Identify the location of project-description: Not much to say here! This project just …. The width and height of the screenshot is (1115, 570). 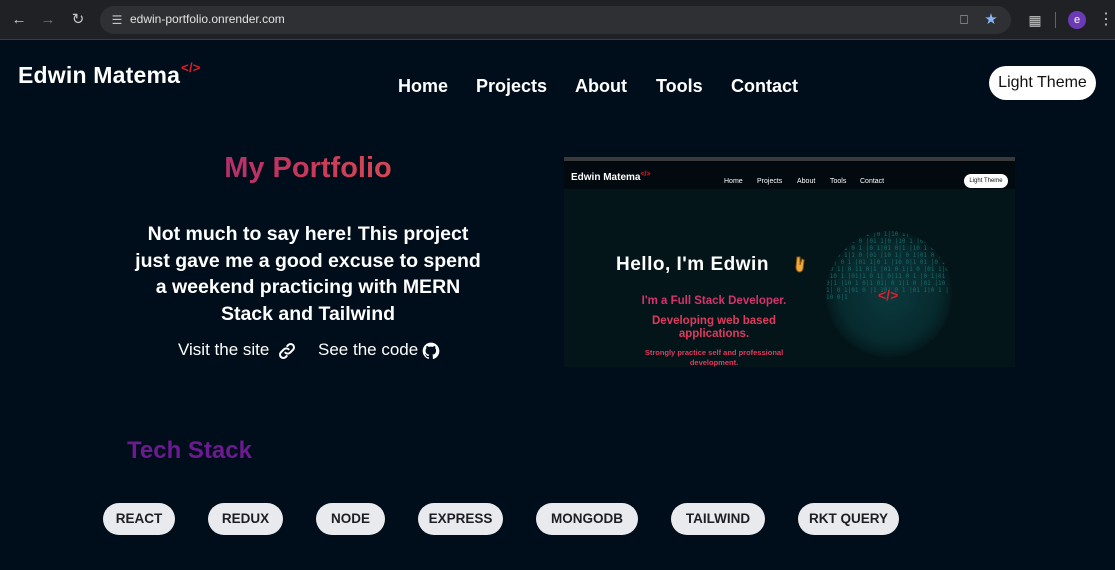
(308, 274).